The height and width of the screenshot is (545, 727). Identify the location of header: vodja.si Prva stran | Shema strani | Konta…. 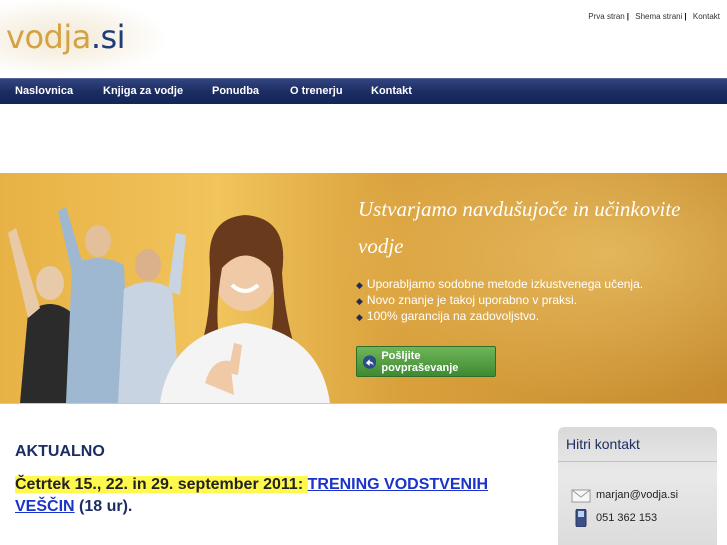
(363, 39).